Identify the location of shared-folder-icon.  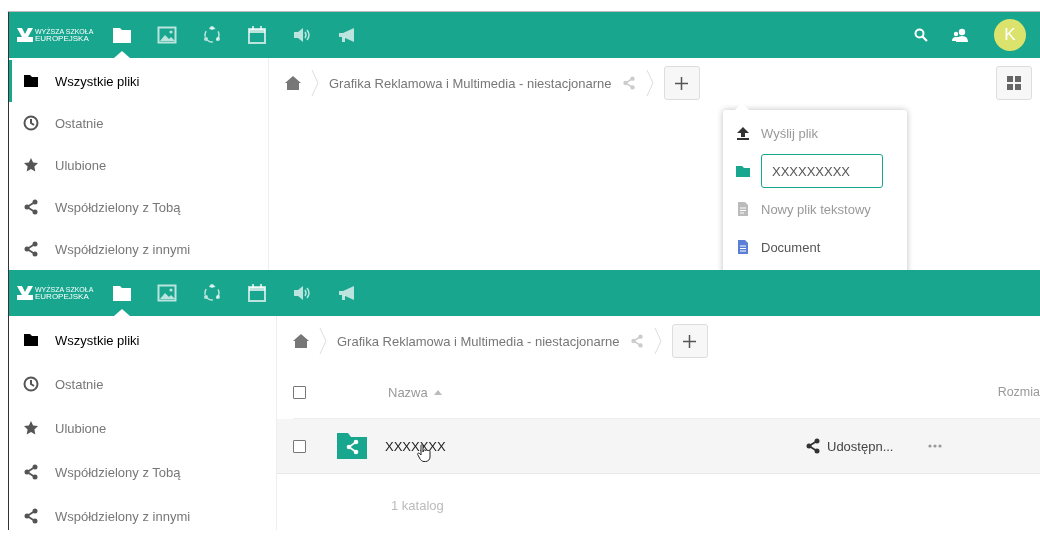
(352, 446).